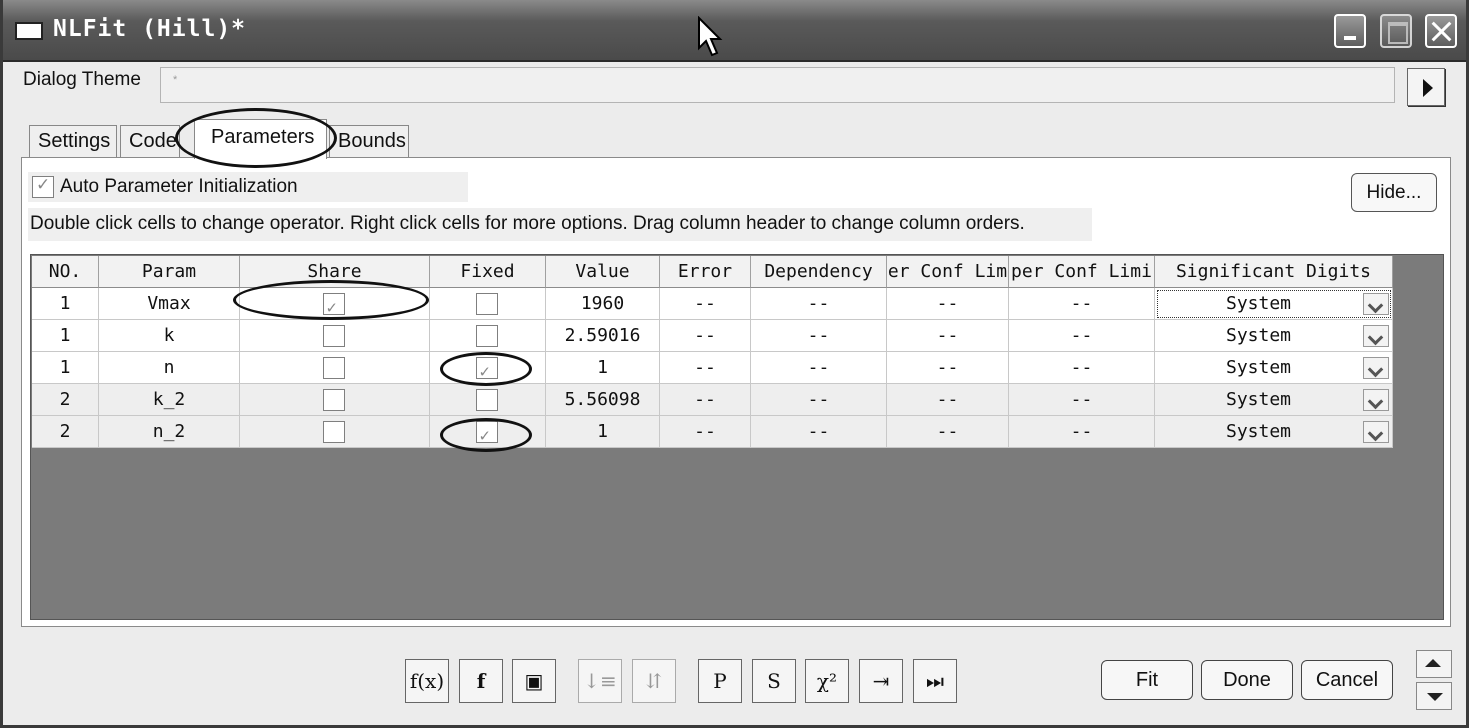 Image resolution: width=1469 pixels, height=728 pixels. What do you see at coordinates (1274, 272) in the screenshot?
I see `col-significant-digits: Significant Digits` at bounding box center [1274, 272].